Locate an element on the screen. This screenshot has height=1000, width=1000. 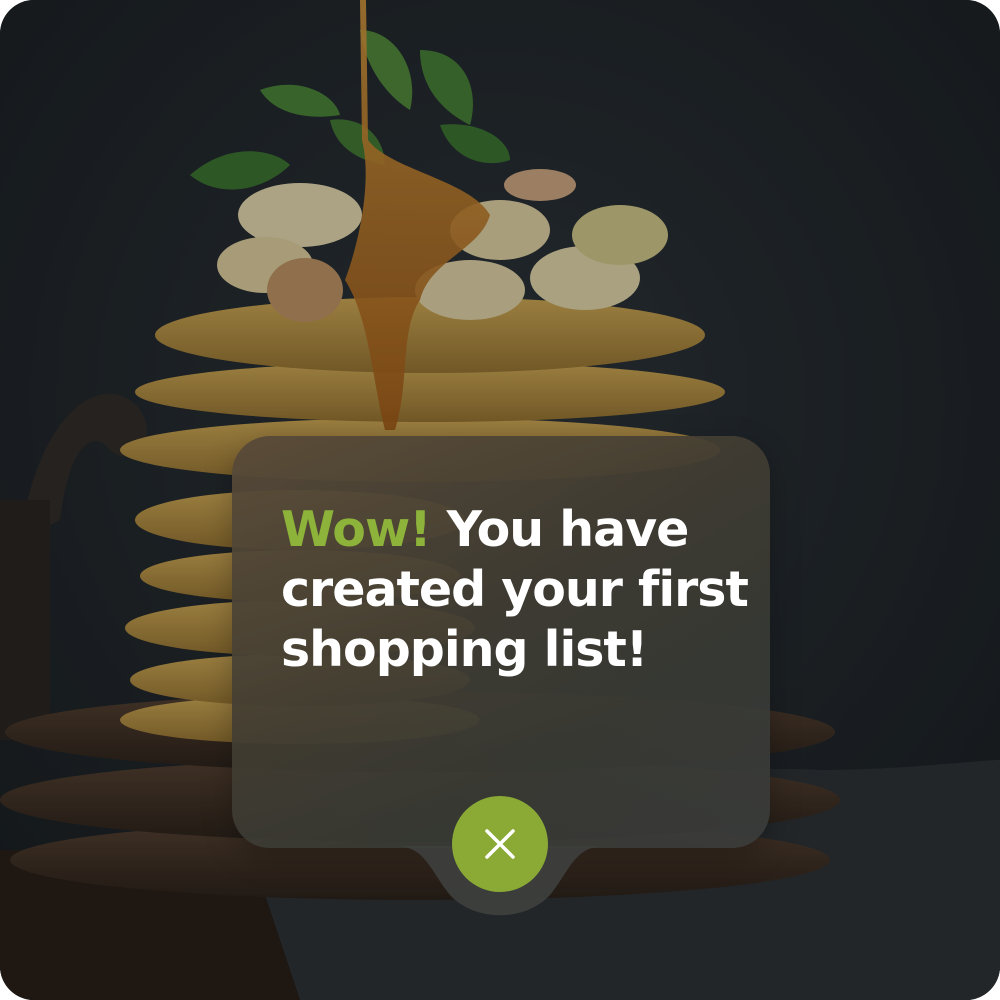
close-icon is located at coordinates (500, 844).